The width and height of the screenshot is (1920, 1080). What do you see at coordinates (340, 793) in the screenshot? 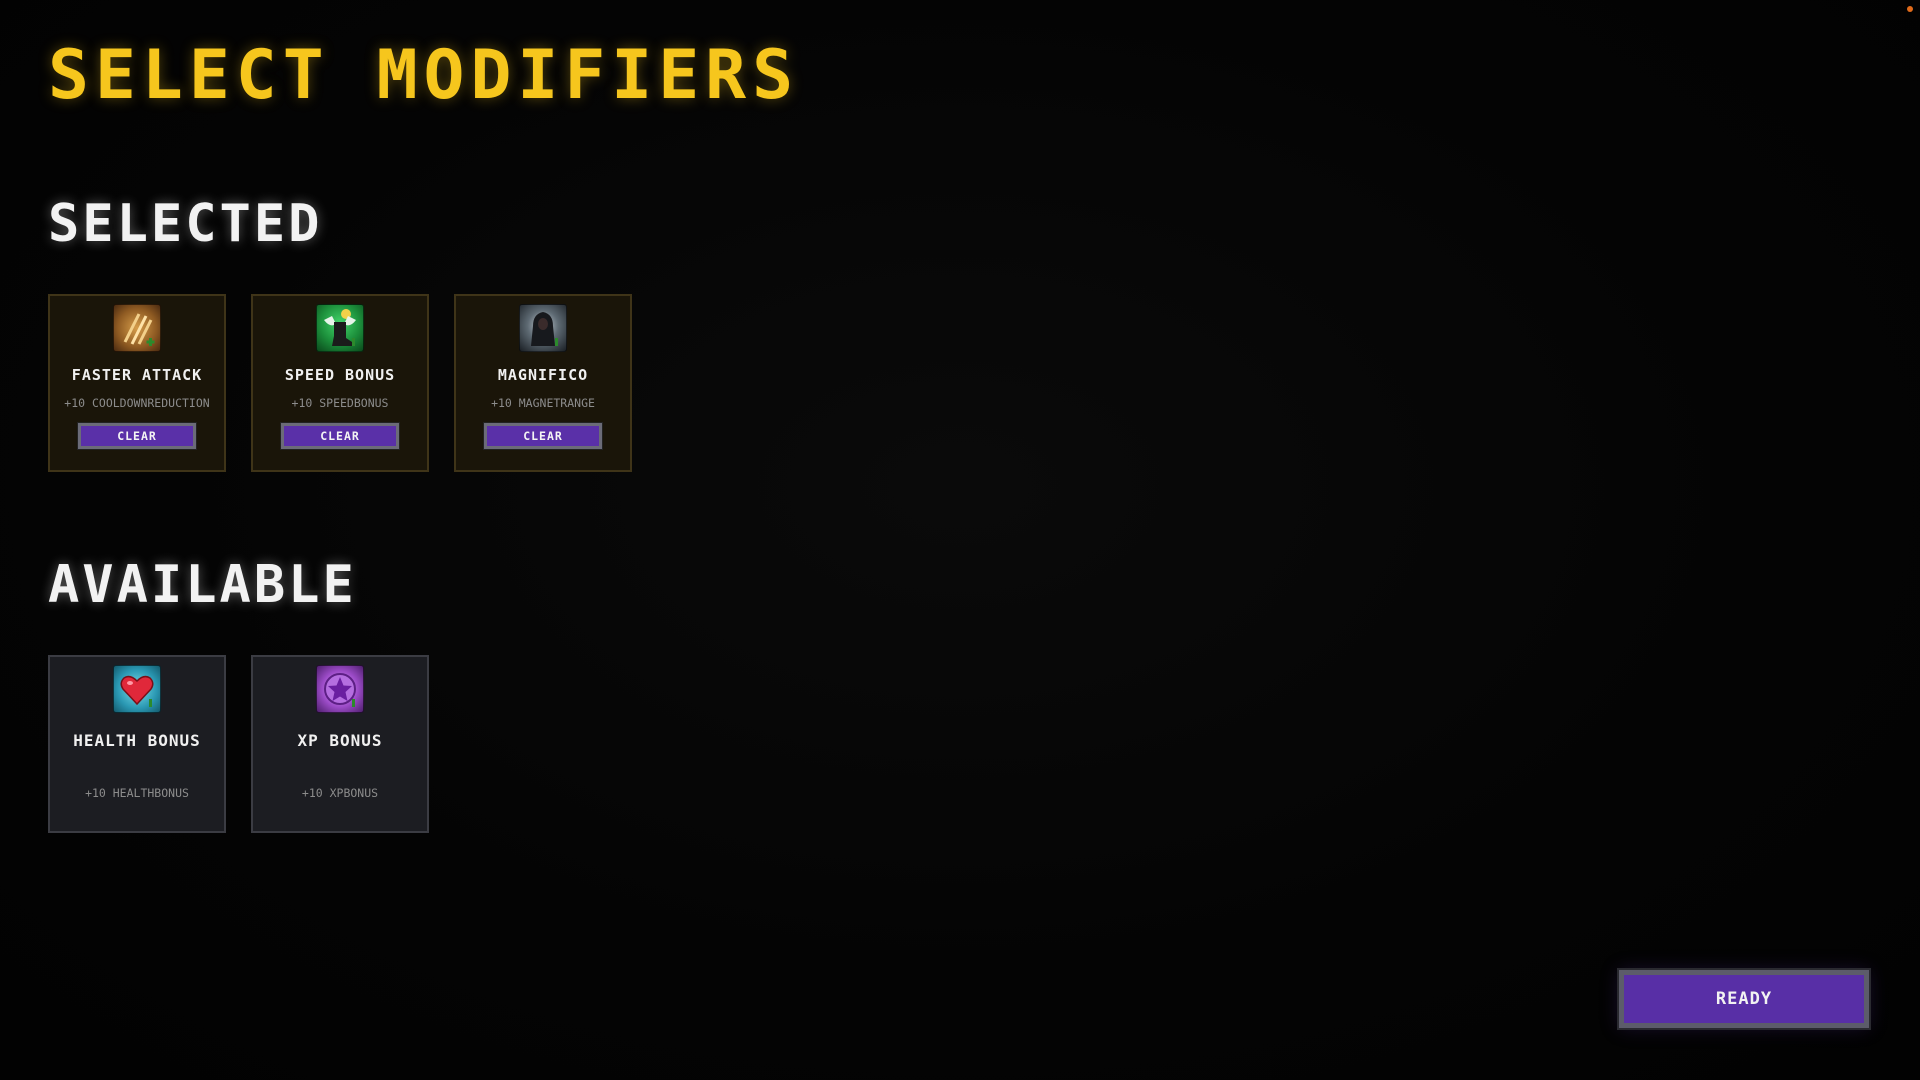
I see `card-description: +10 XPBONUS` at bounding box center [340, 793].